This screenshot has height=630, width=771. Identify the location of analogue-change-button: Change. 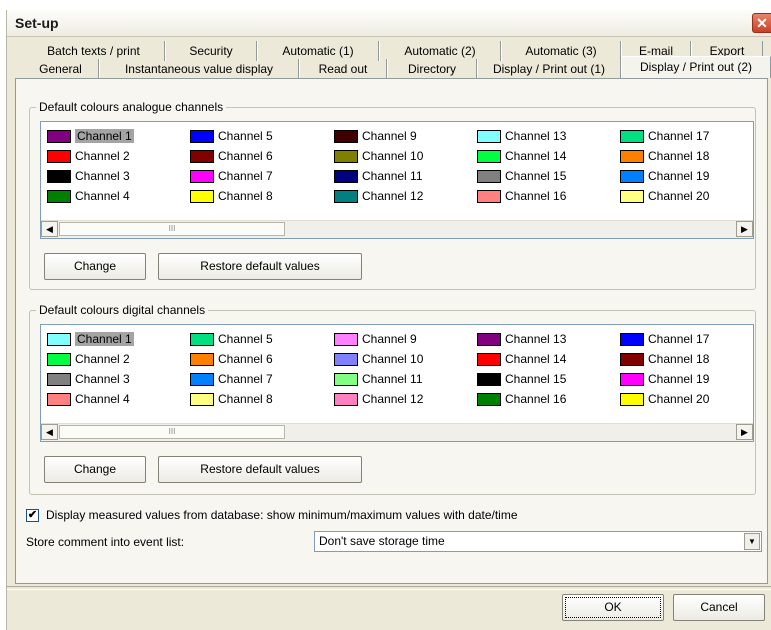
(95, 266).